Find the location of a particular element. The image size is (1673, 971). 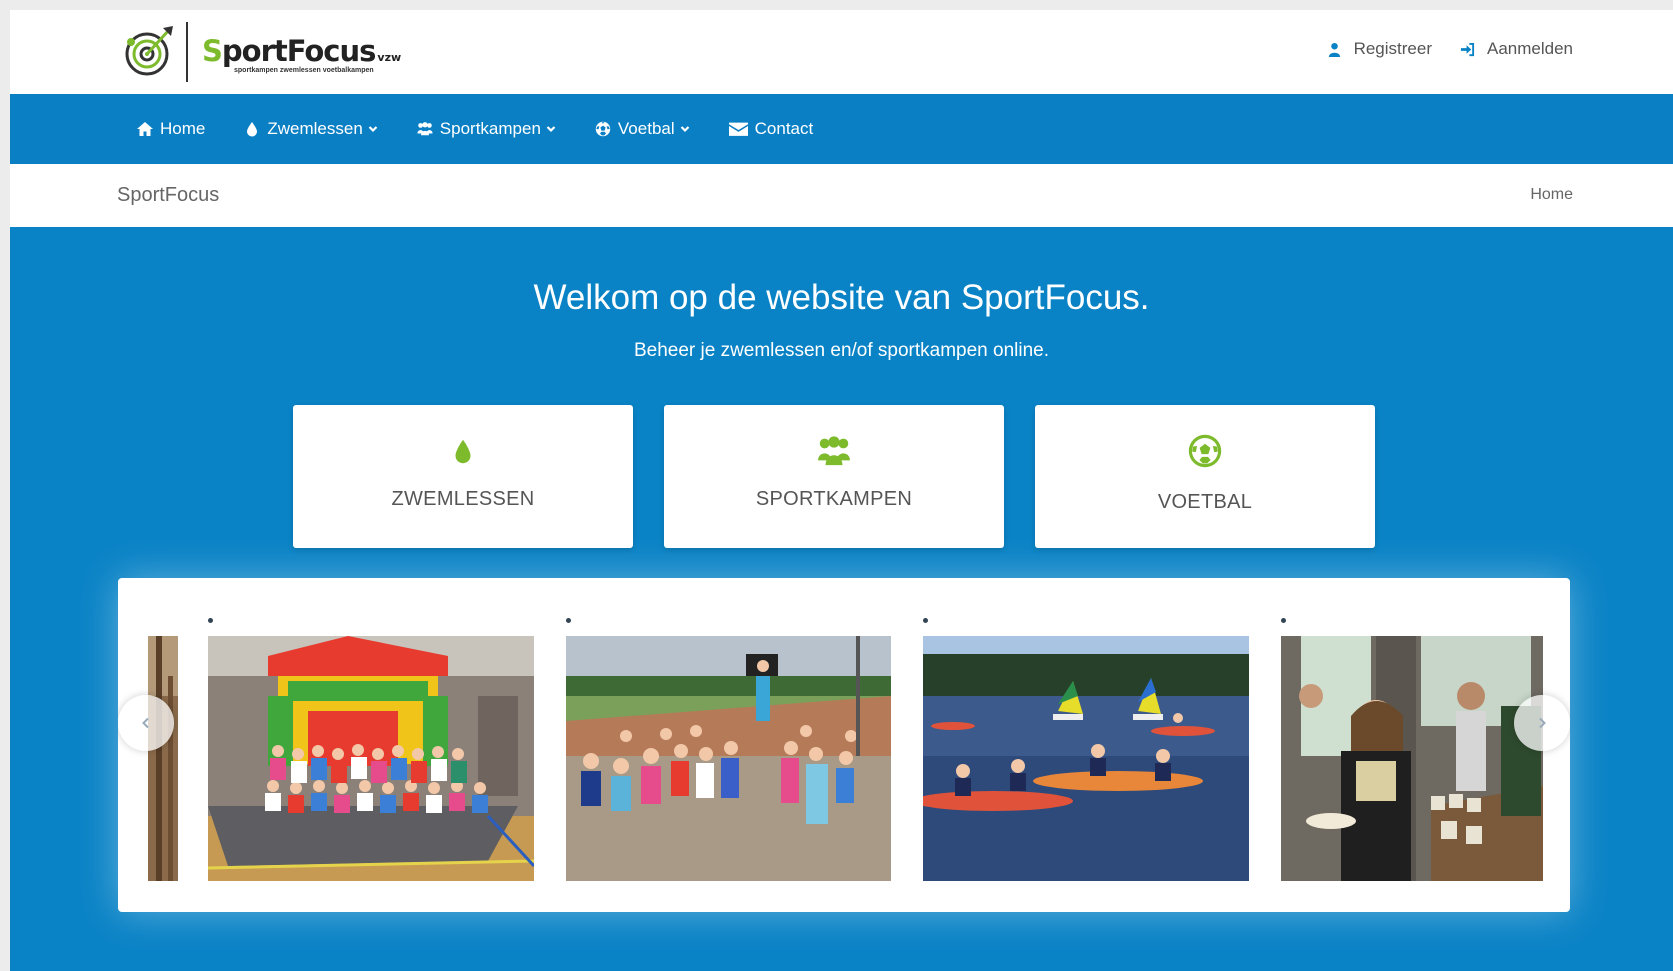

feature-cards: ZWEMLESSEN SPORTKAMPEN VOETBAL is located at coordinates (834, 476).